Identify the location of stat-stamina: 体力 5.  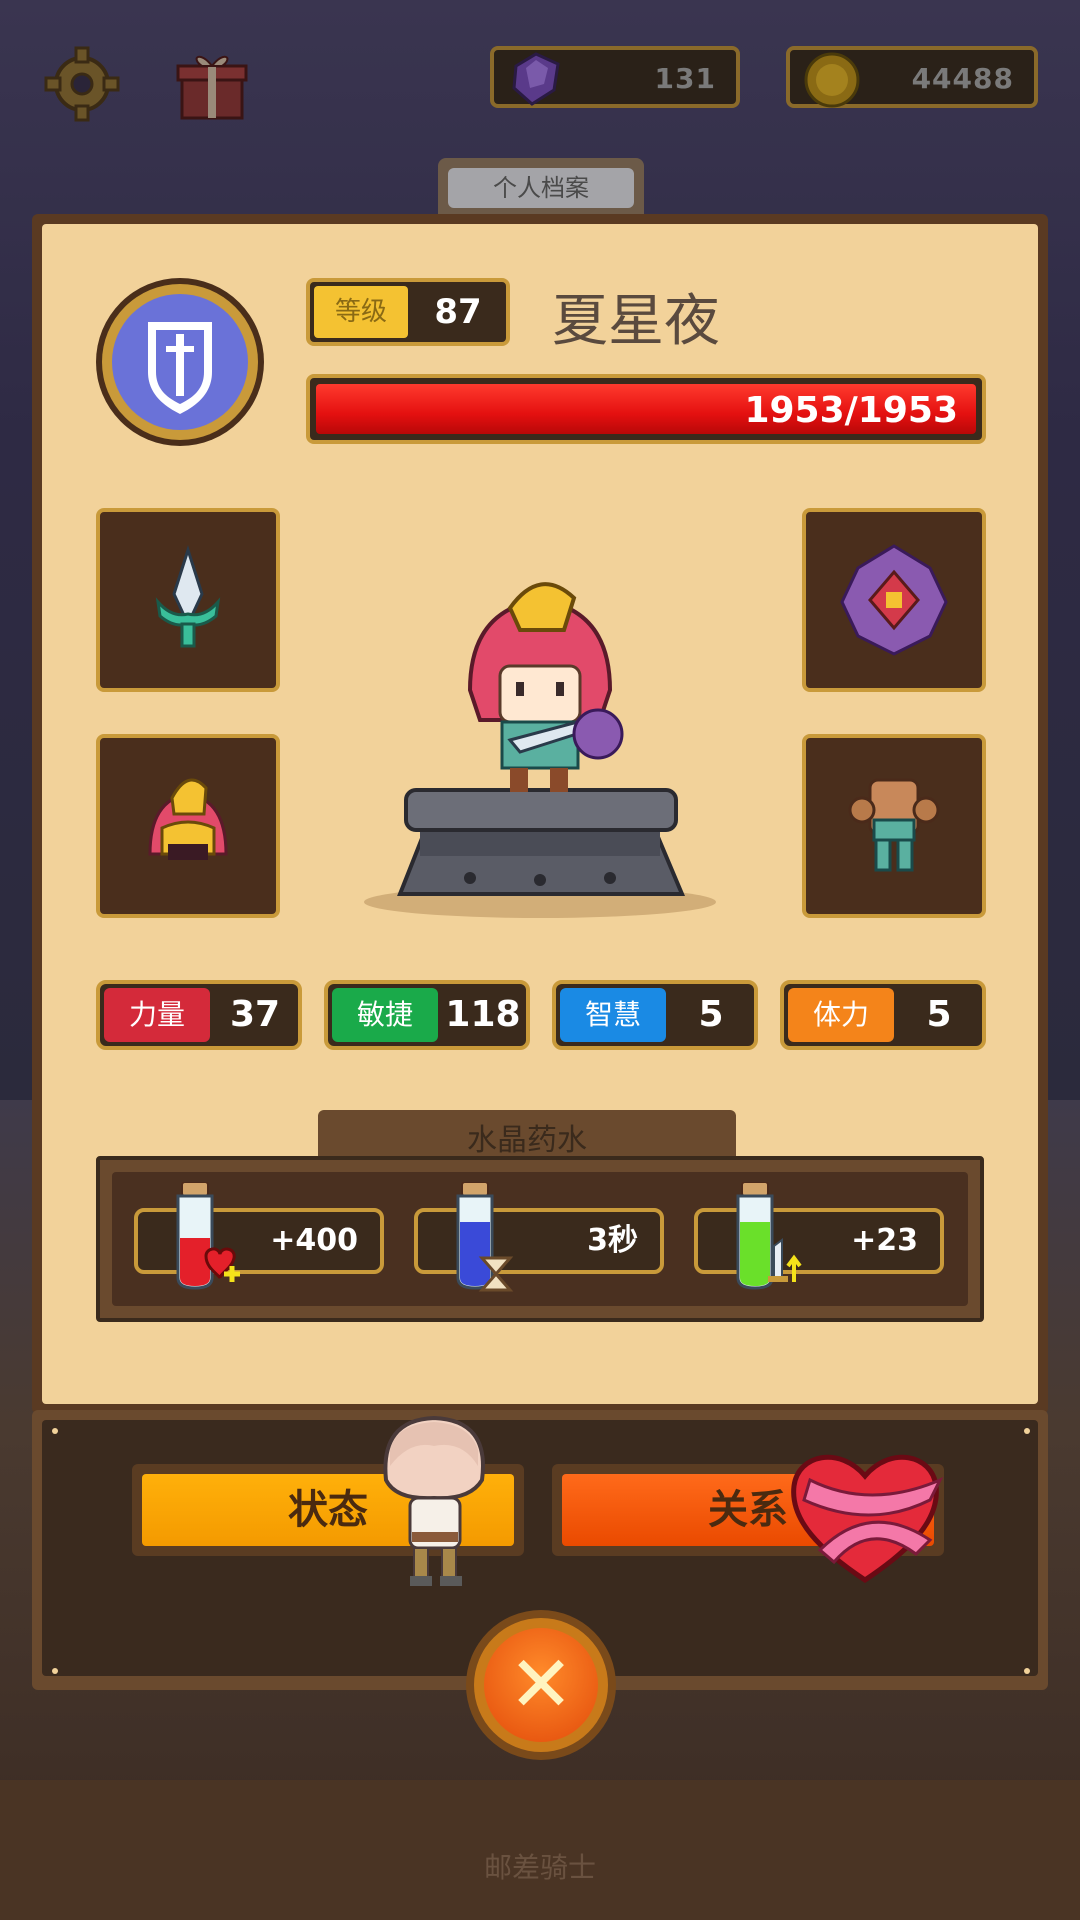
(883, 1015).